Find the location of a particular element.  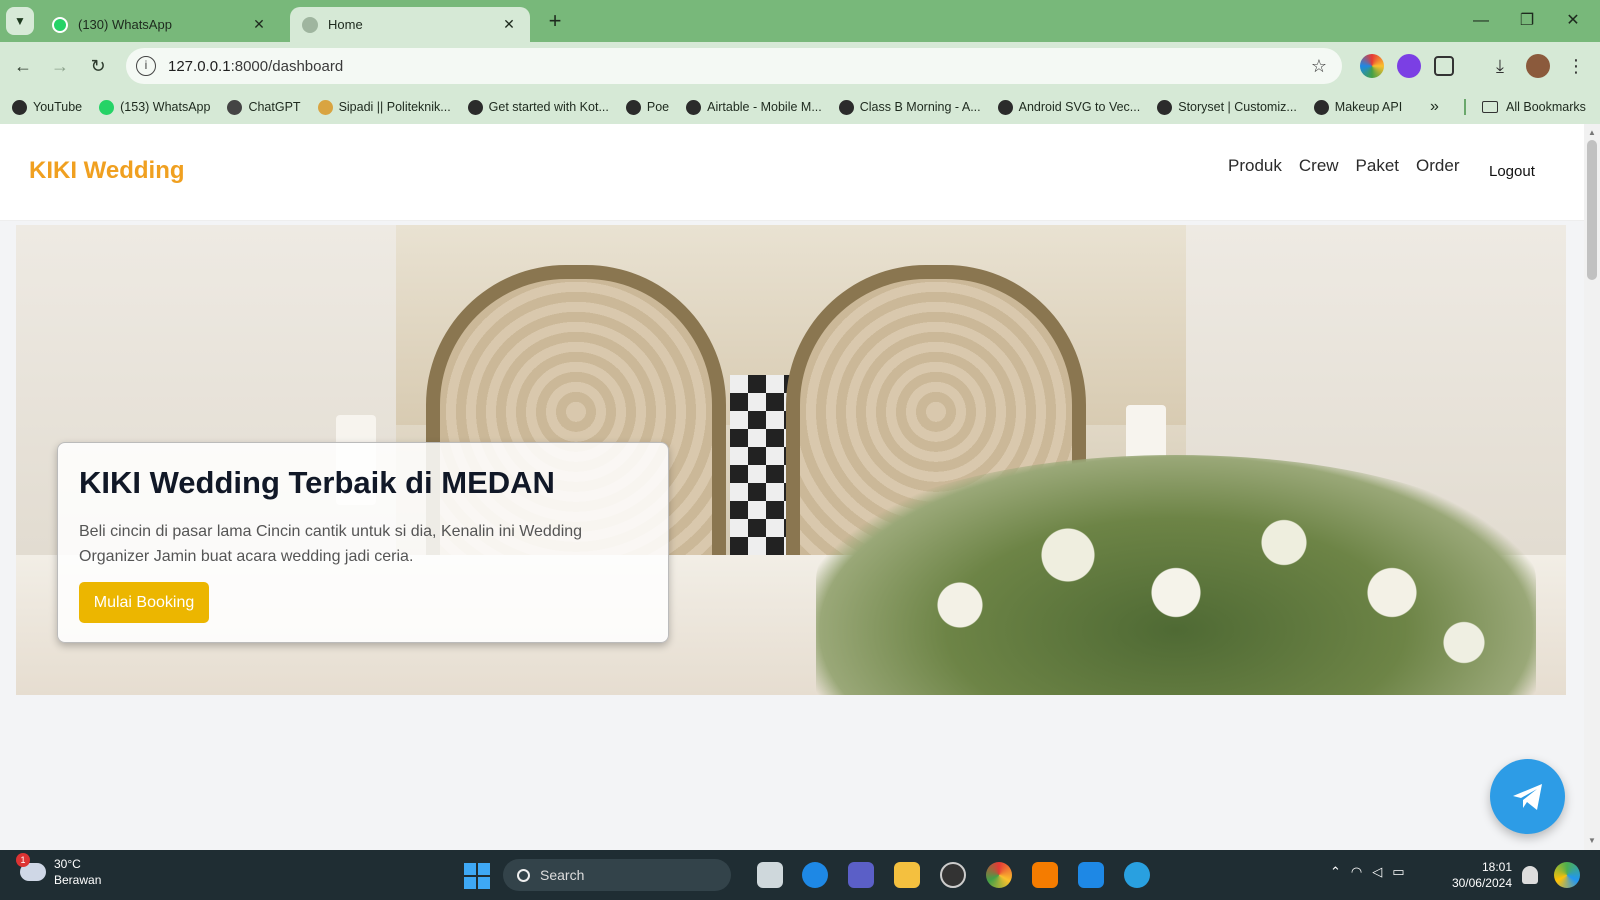

bookmark-star-icon: ☆ is located at coordinates (1319, 66).